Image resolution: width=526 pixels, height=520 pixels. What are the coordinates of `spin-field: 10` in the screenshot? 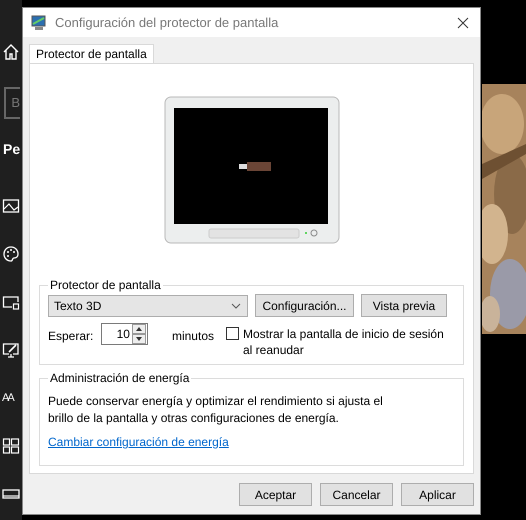 It's located at (124, 334).